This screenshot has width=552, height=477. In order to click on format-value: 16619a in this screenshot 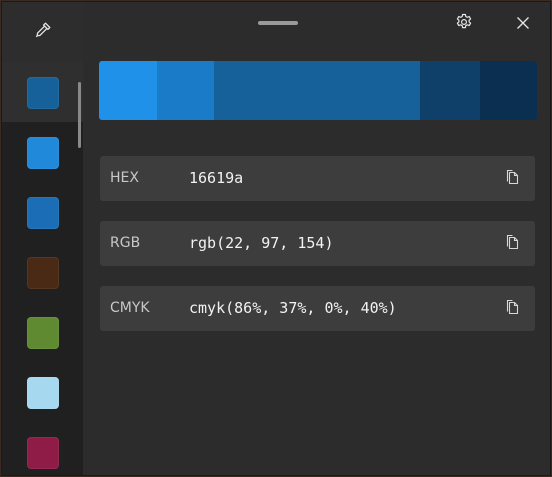, I will do `click(216, 178)`.